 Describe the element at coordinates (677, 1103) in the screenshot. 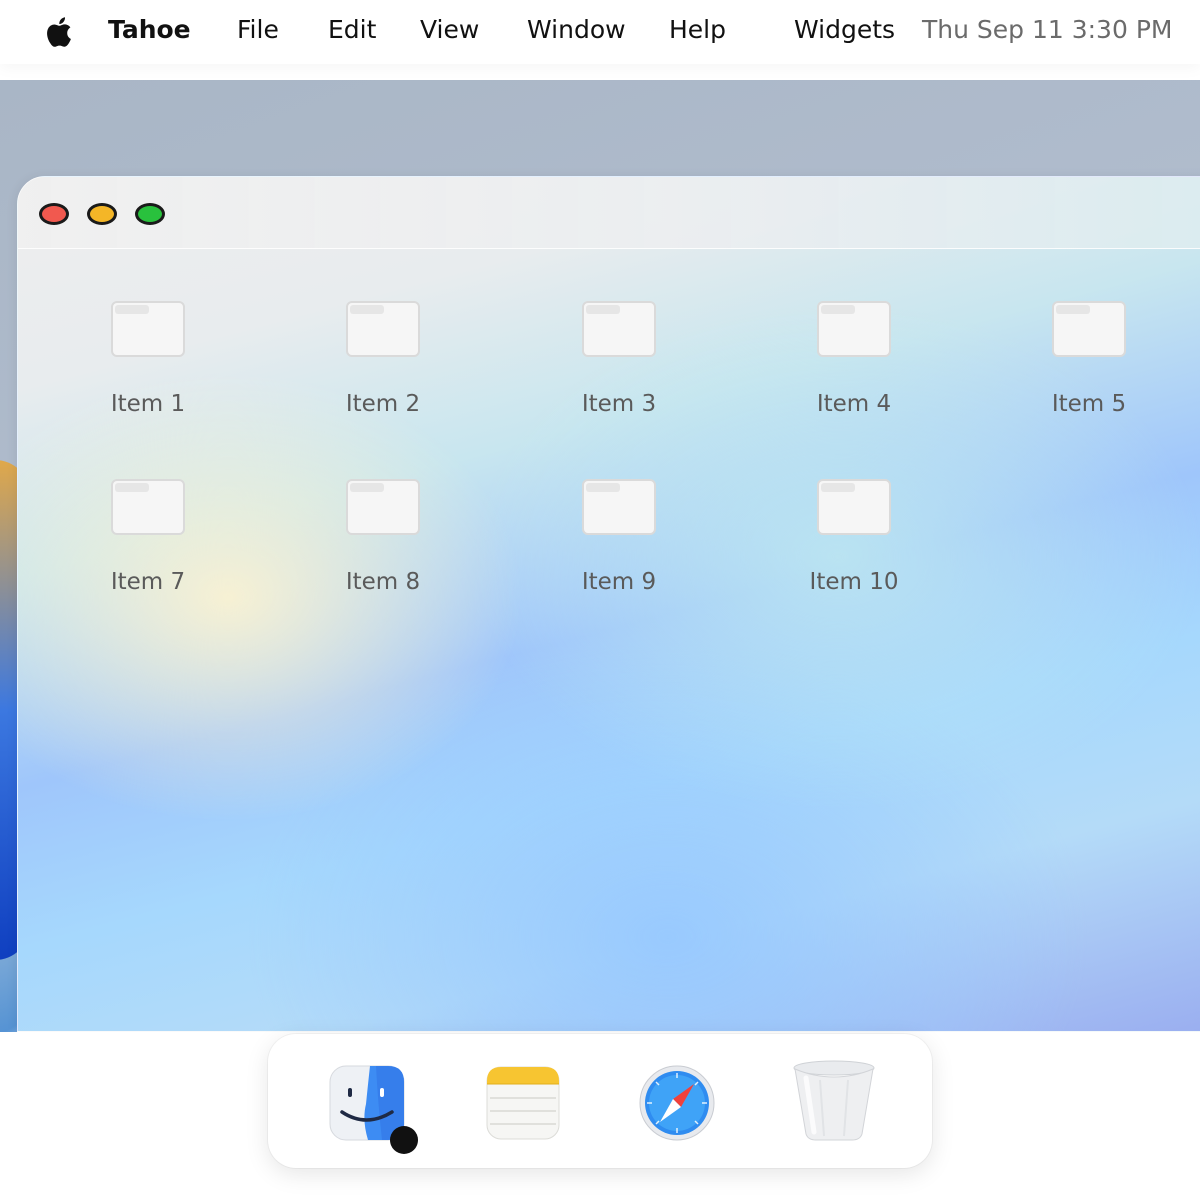

I see `safari-icon` at that location.